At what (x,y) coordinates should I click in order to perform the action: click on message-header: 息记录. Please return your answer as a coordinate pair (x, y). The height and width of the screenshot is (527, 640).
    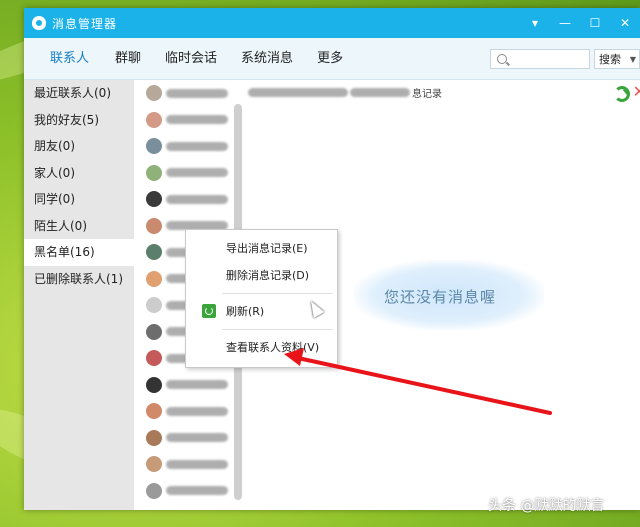
    Looking at the image, I should click on (442, 92).